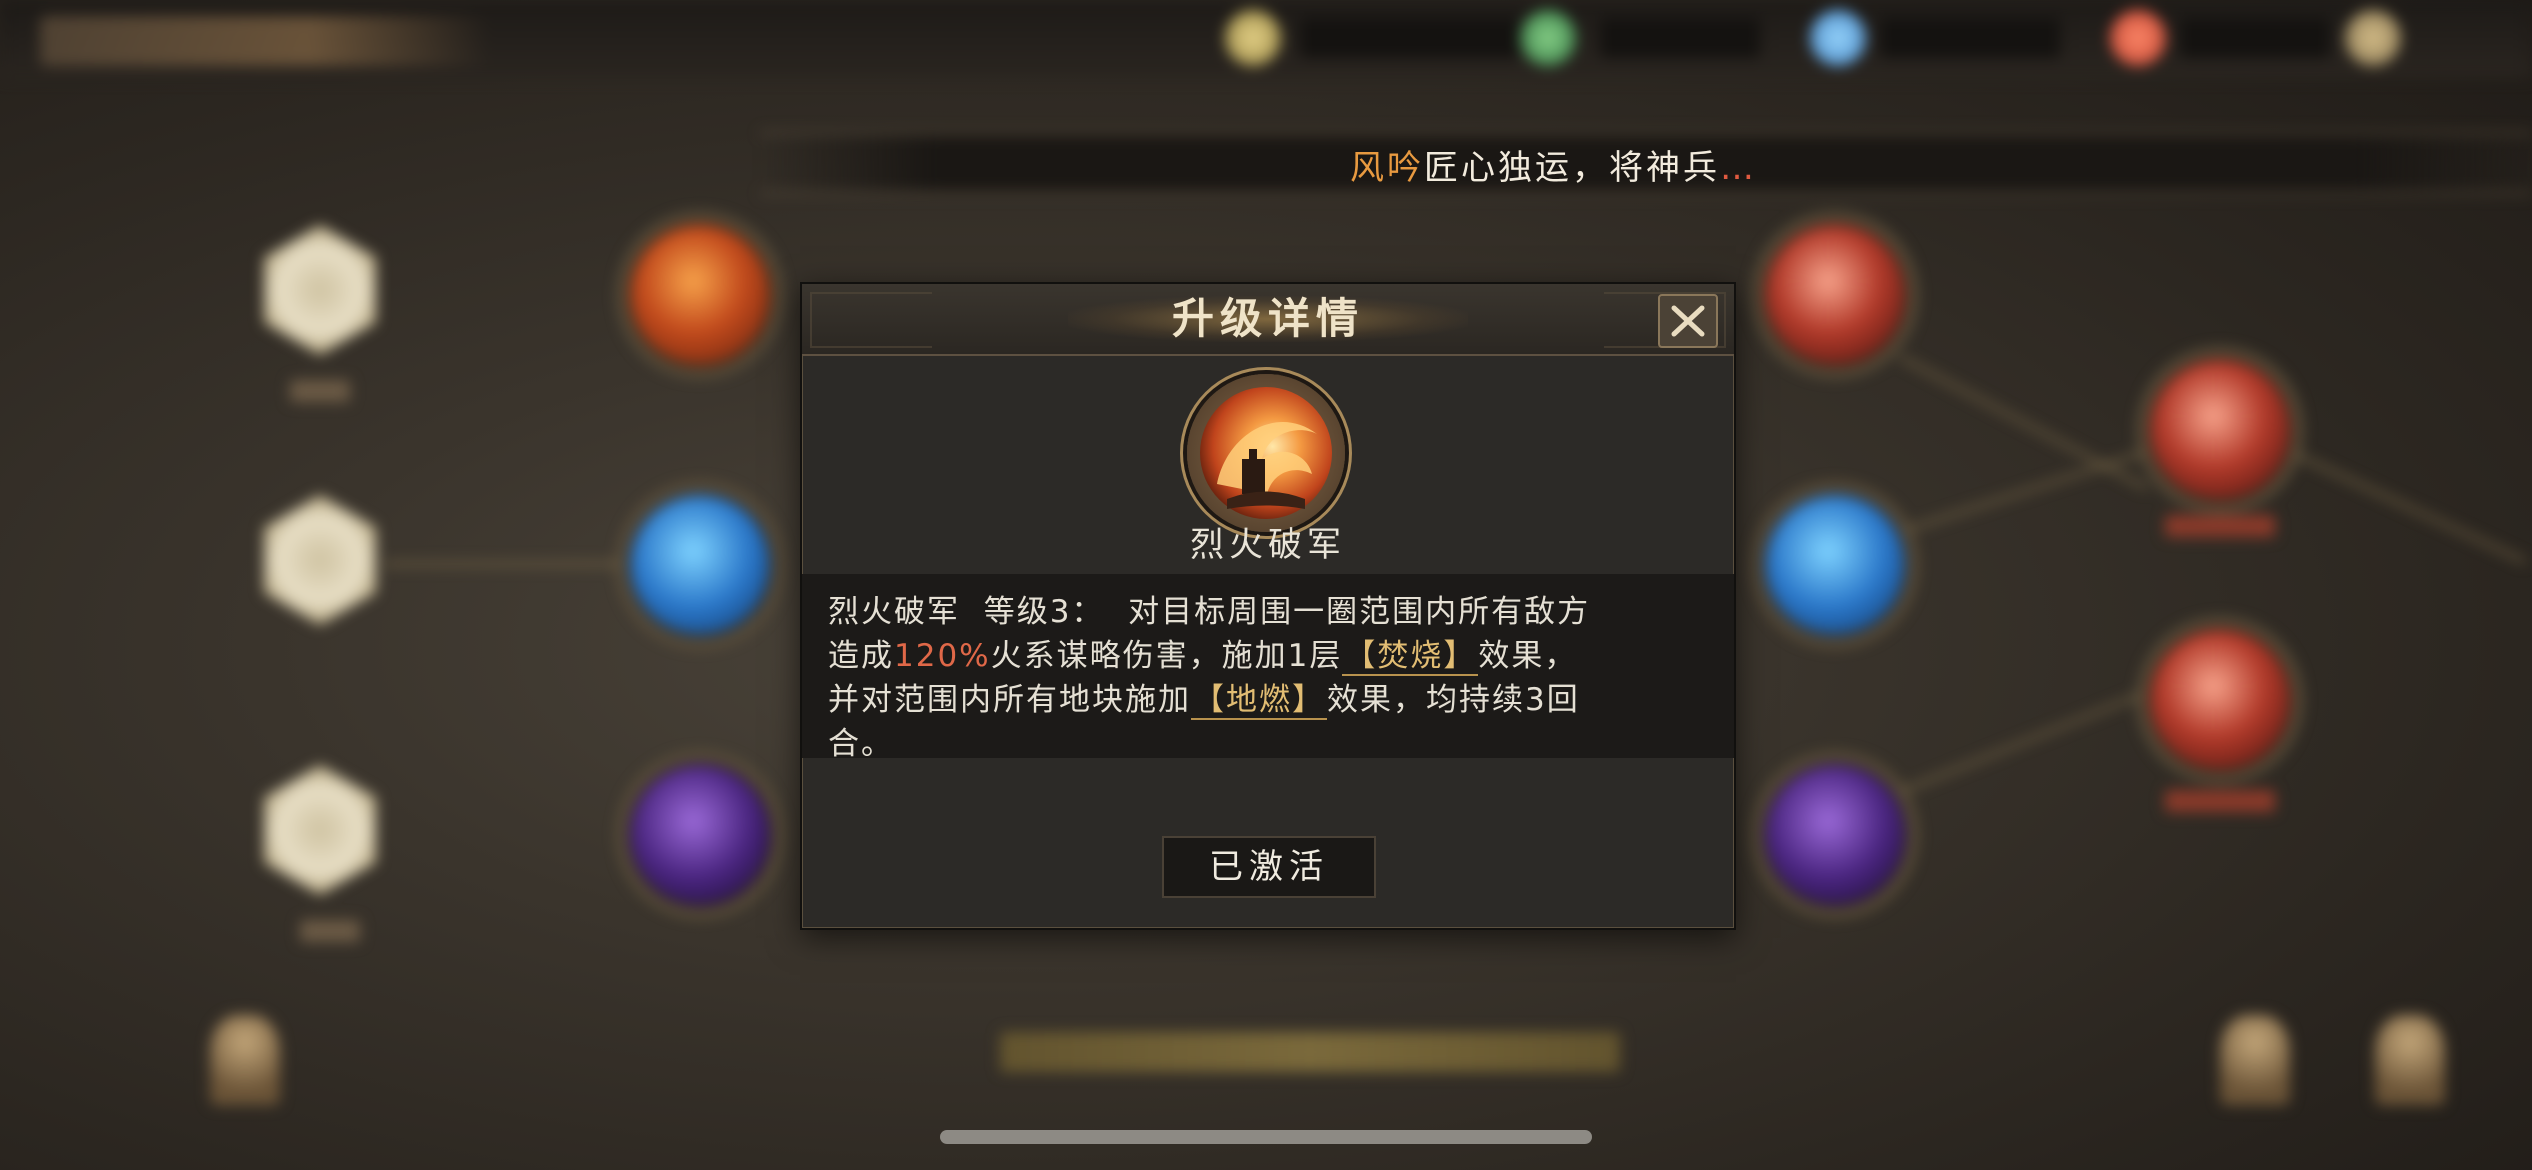 Image resolution: width=2532 pixels, height=1170 pixels. What do you see at coordinates (861, 656) in the screenshot?
I see `desc-text: 造成` at bounding box center [861, 656].